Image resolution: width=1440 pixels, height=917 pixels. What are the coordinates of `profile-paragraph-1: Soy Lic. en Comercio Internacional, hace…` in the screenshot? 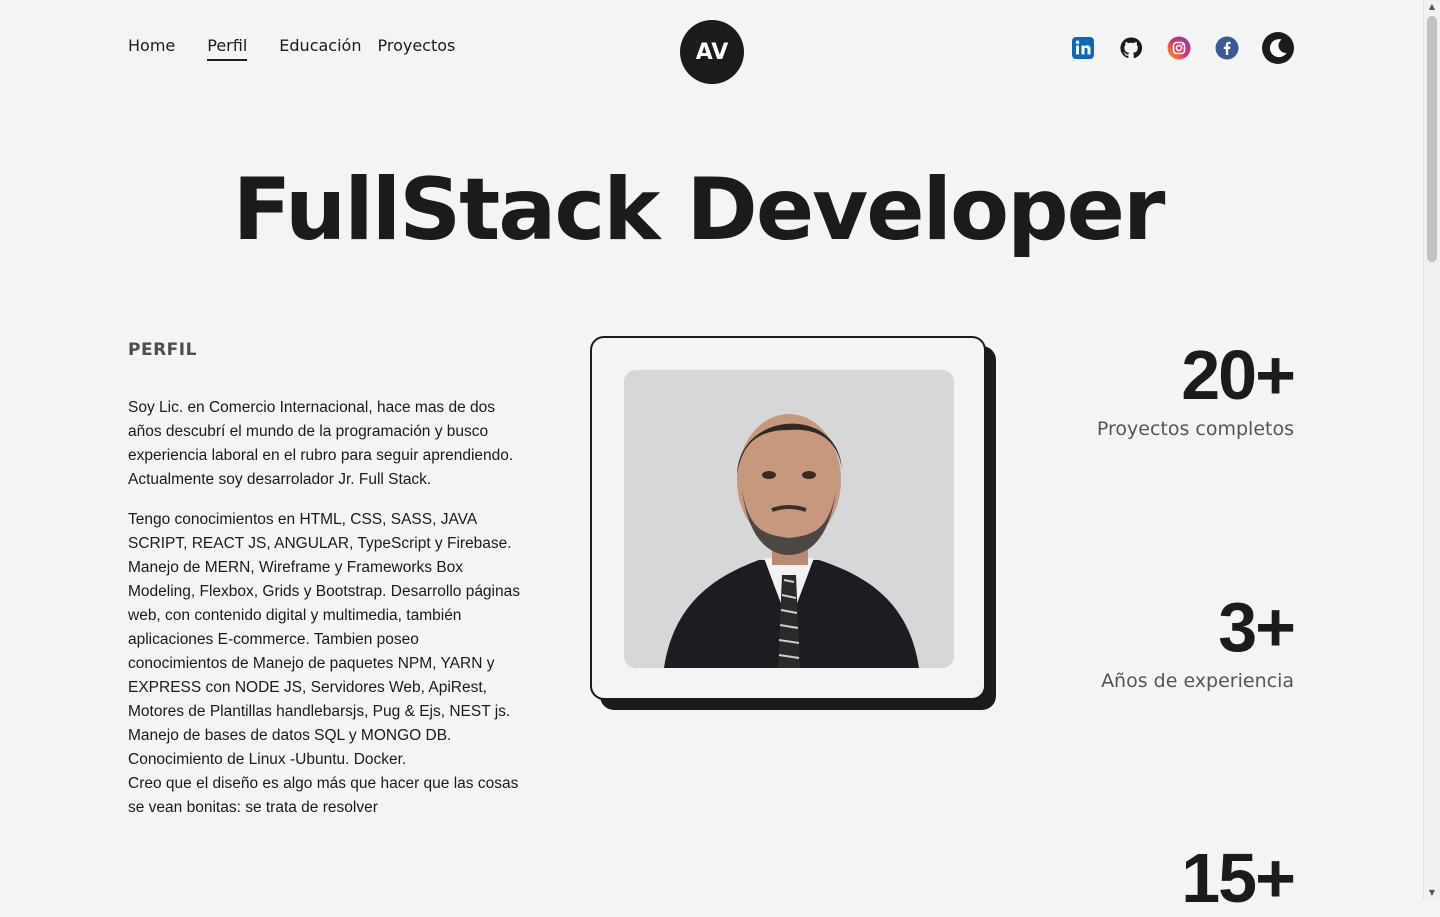 It's located at (321, 443).